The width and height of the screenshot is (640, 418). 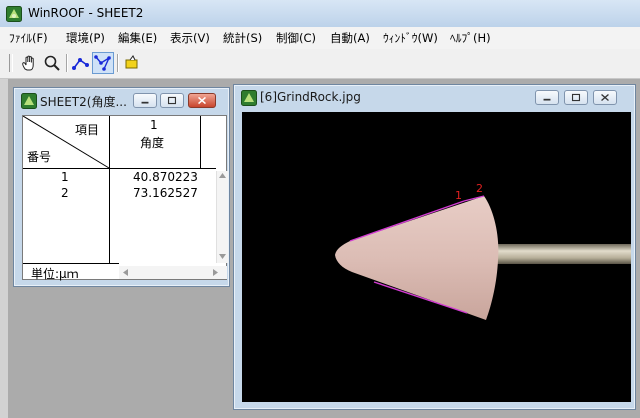 What do you see at coordinates (410, 38) in the screenshot?
I see `menu-window: ｳｨﾝﾄﾞｳ(W)` at bounding box center [410, 38].